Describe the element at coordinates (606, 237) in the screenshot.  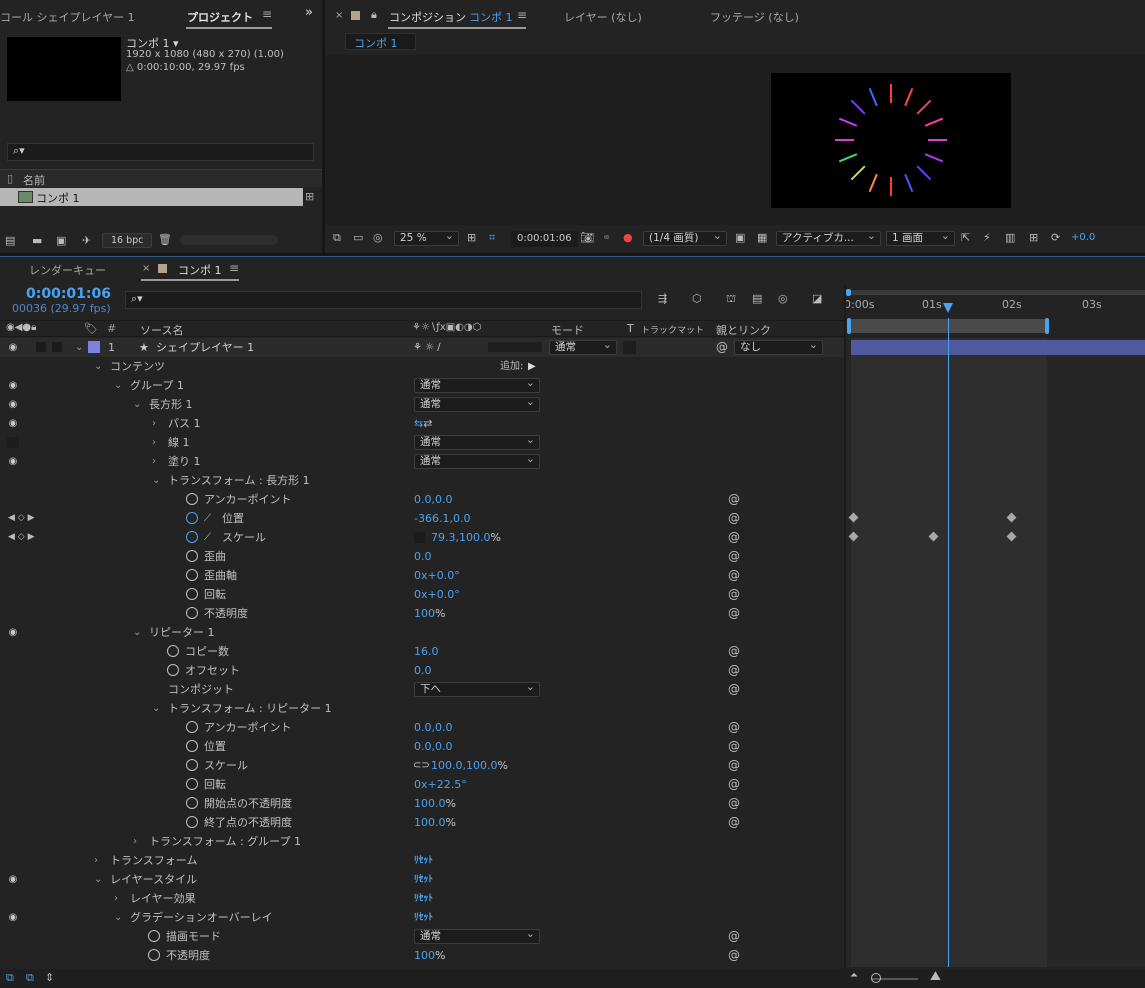
I see `show-snapshot-icon: ⚭` at that location.